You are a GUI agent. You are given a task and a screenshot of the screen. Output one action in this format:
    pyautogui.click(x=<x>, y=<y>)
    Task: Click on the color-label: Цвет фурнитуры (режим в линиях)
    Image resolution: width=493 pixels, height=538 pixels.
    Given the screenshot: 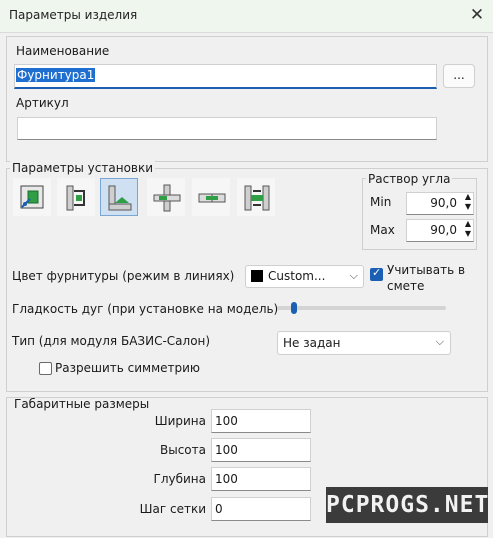 What is the action you would take?
    pyautogui.click(x=123, y=276)
    